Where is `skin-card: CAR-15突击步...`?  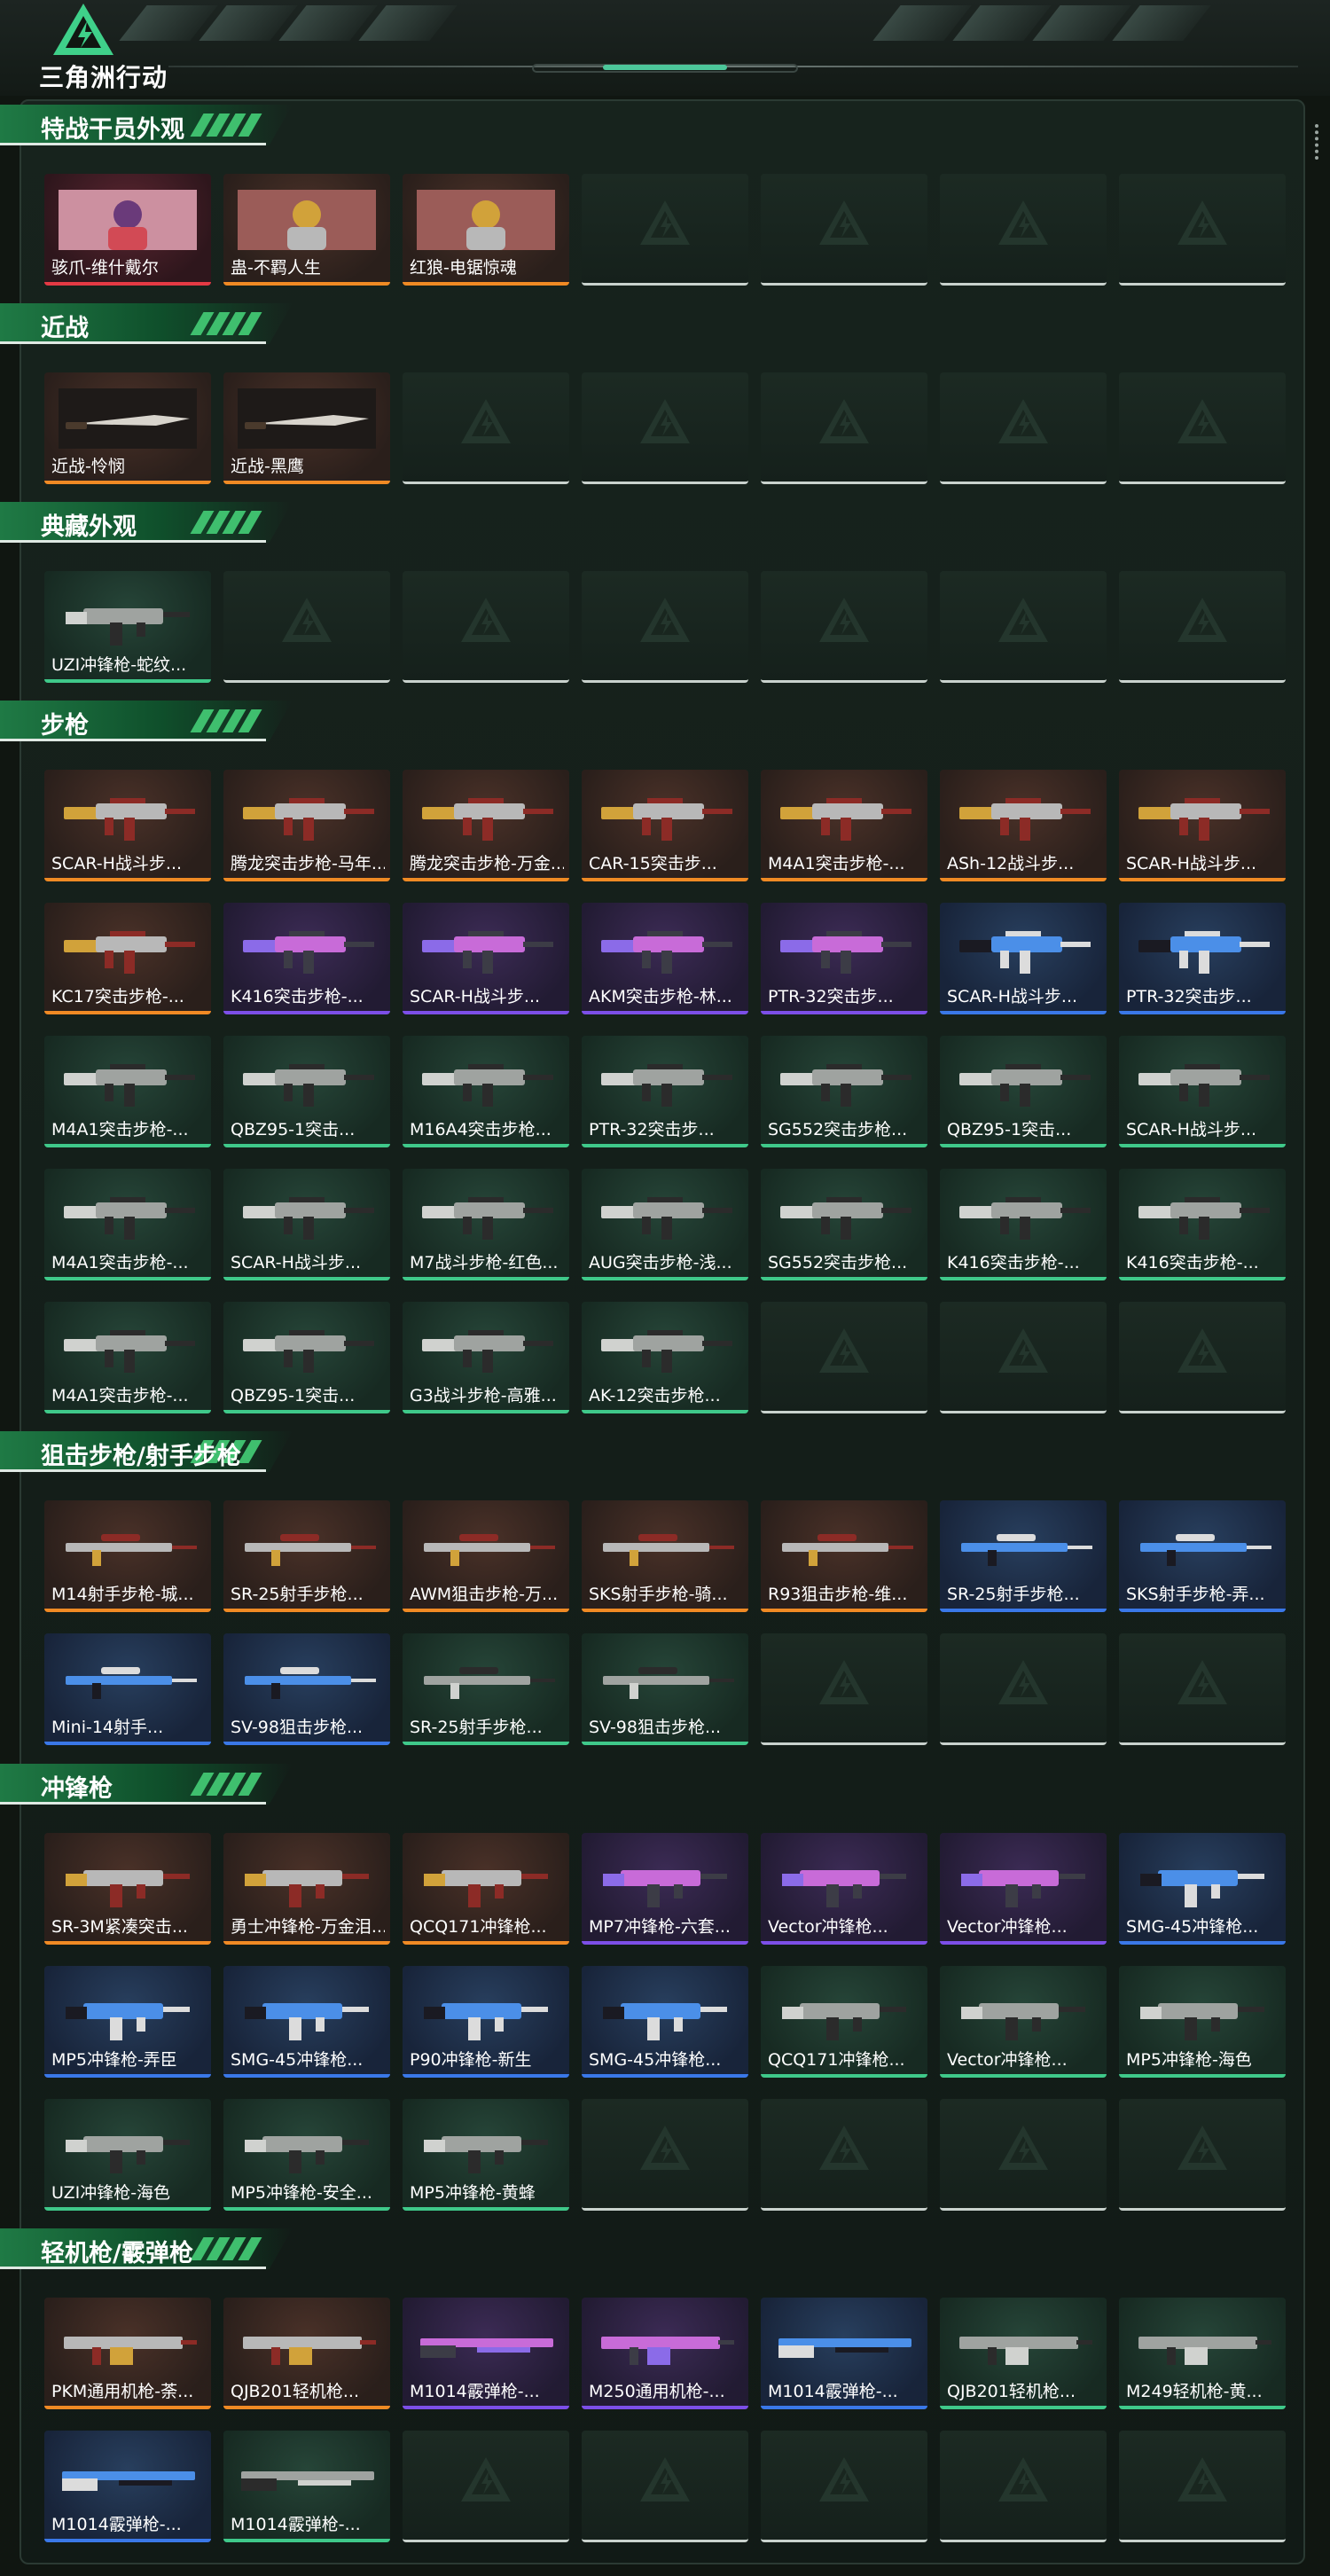
skin-card: CAR-15突击步... is located at coordinates (665, 825).